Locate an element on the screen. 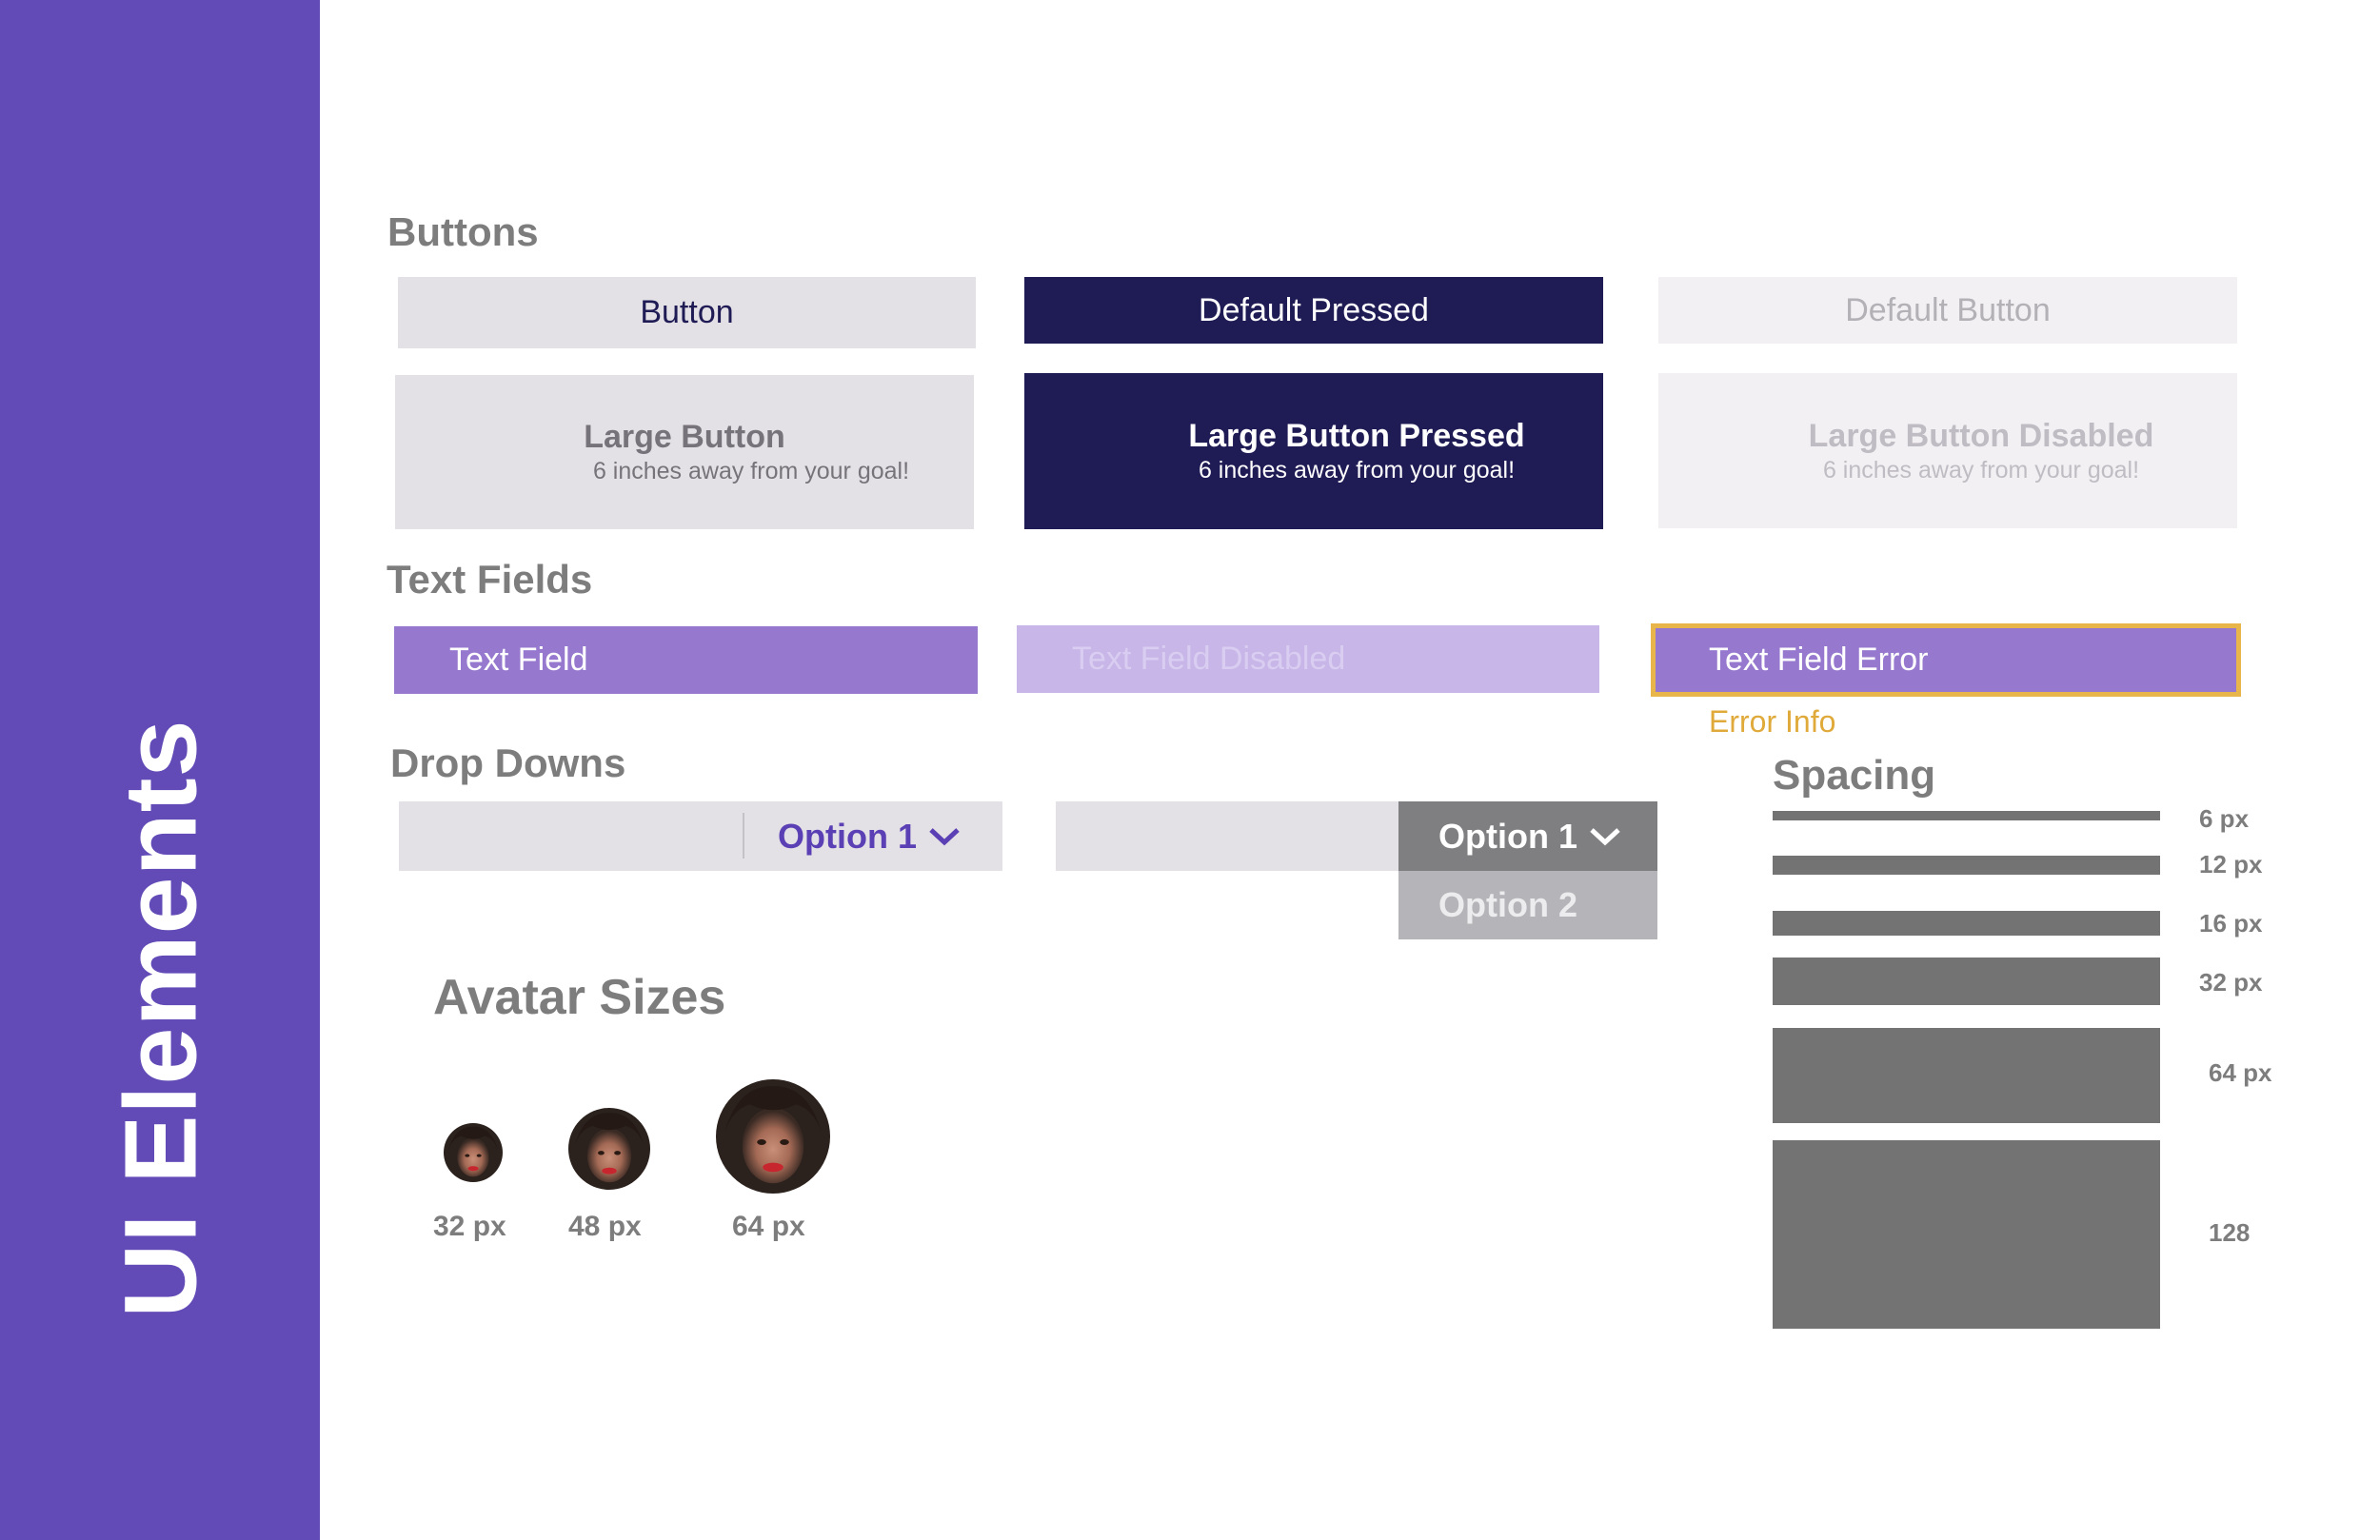 The image size is (2380, 1540). spacing-label: 12 px is located at coordinates (2231, 864).